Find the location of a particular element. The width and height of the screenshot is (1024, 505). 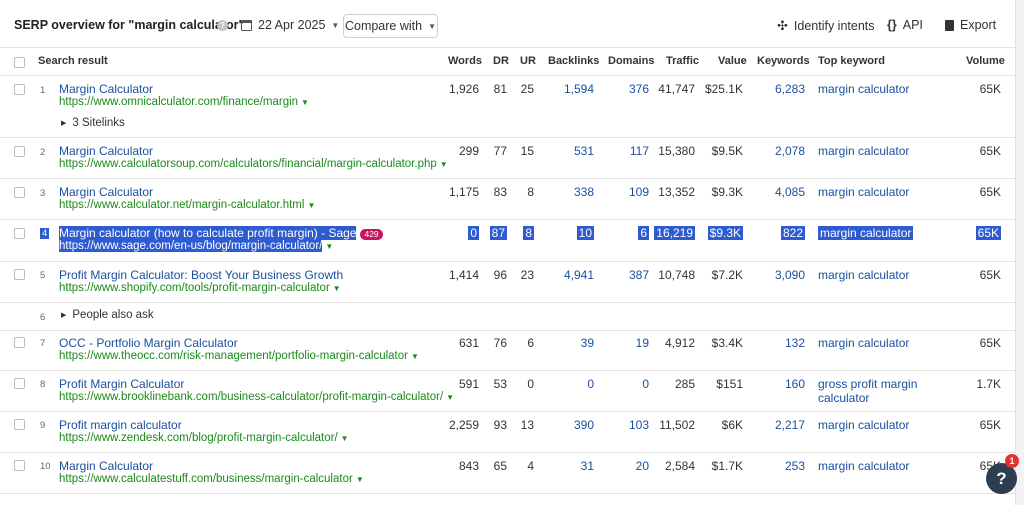

keywords-value: 132 is located at coordinates (795, 343).